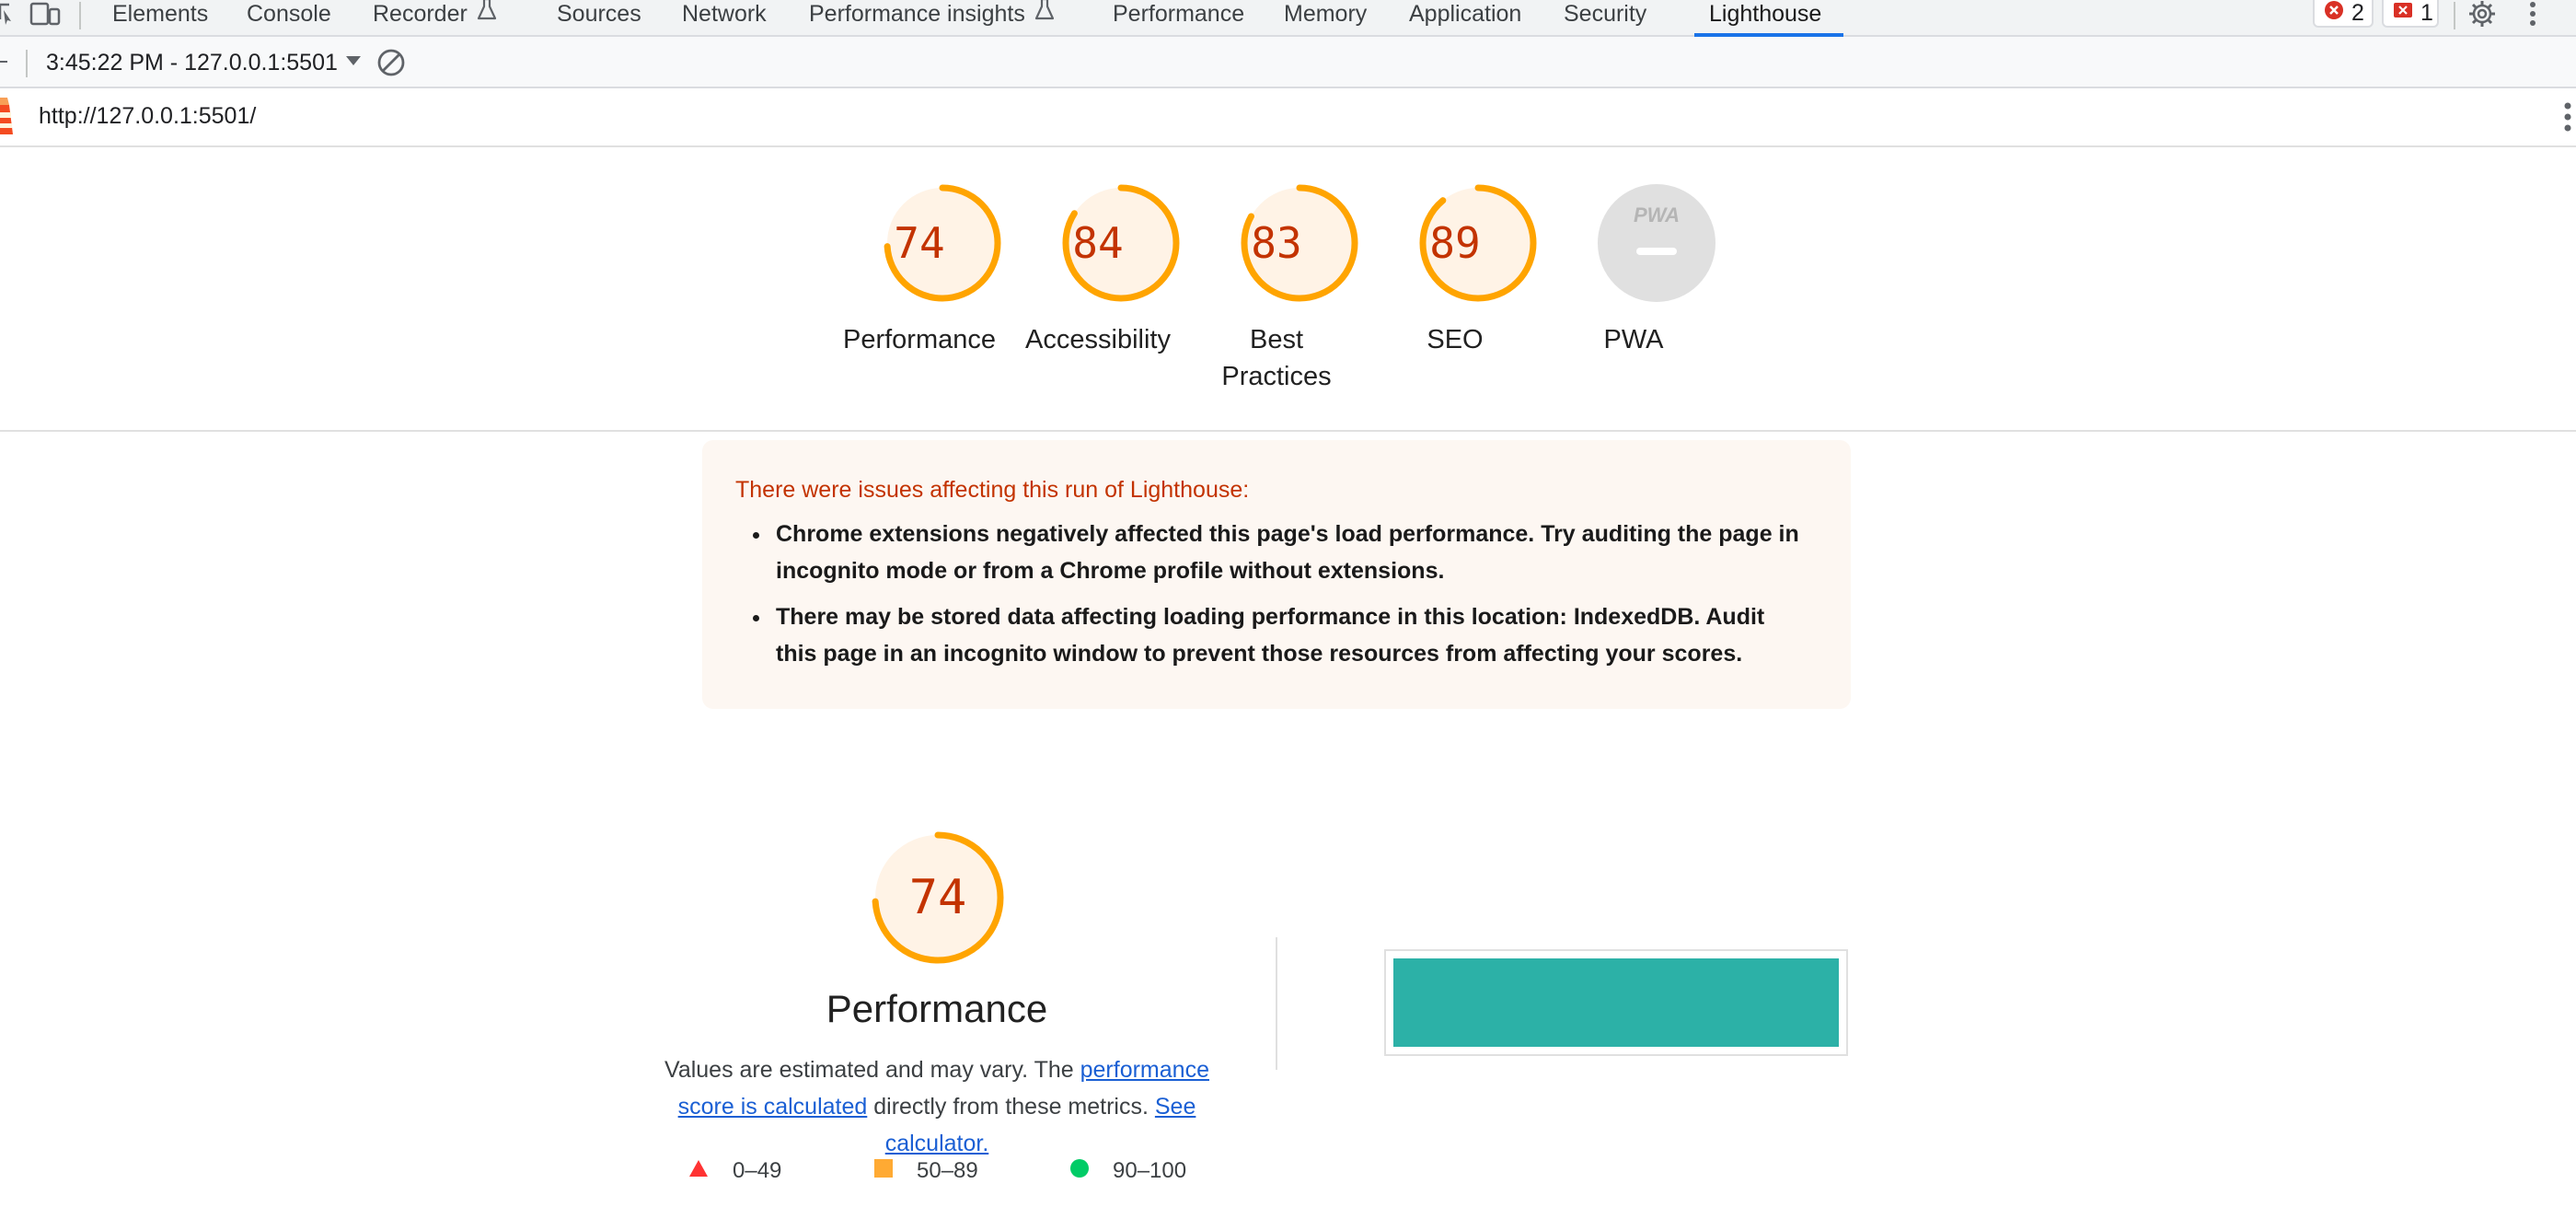 Image resolution: width=2576 pixels, height=1207 pixels. What do you see at coordinates (1277, 243) in the screenshot?
I see `gauge-score: 83` at bounding box center [1277, 243].